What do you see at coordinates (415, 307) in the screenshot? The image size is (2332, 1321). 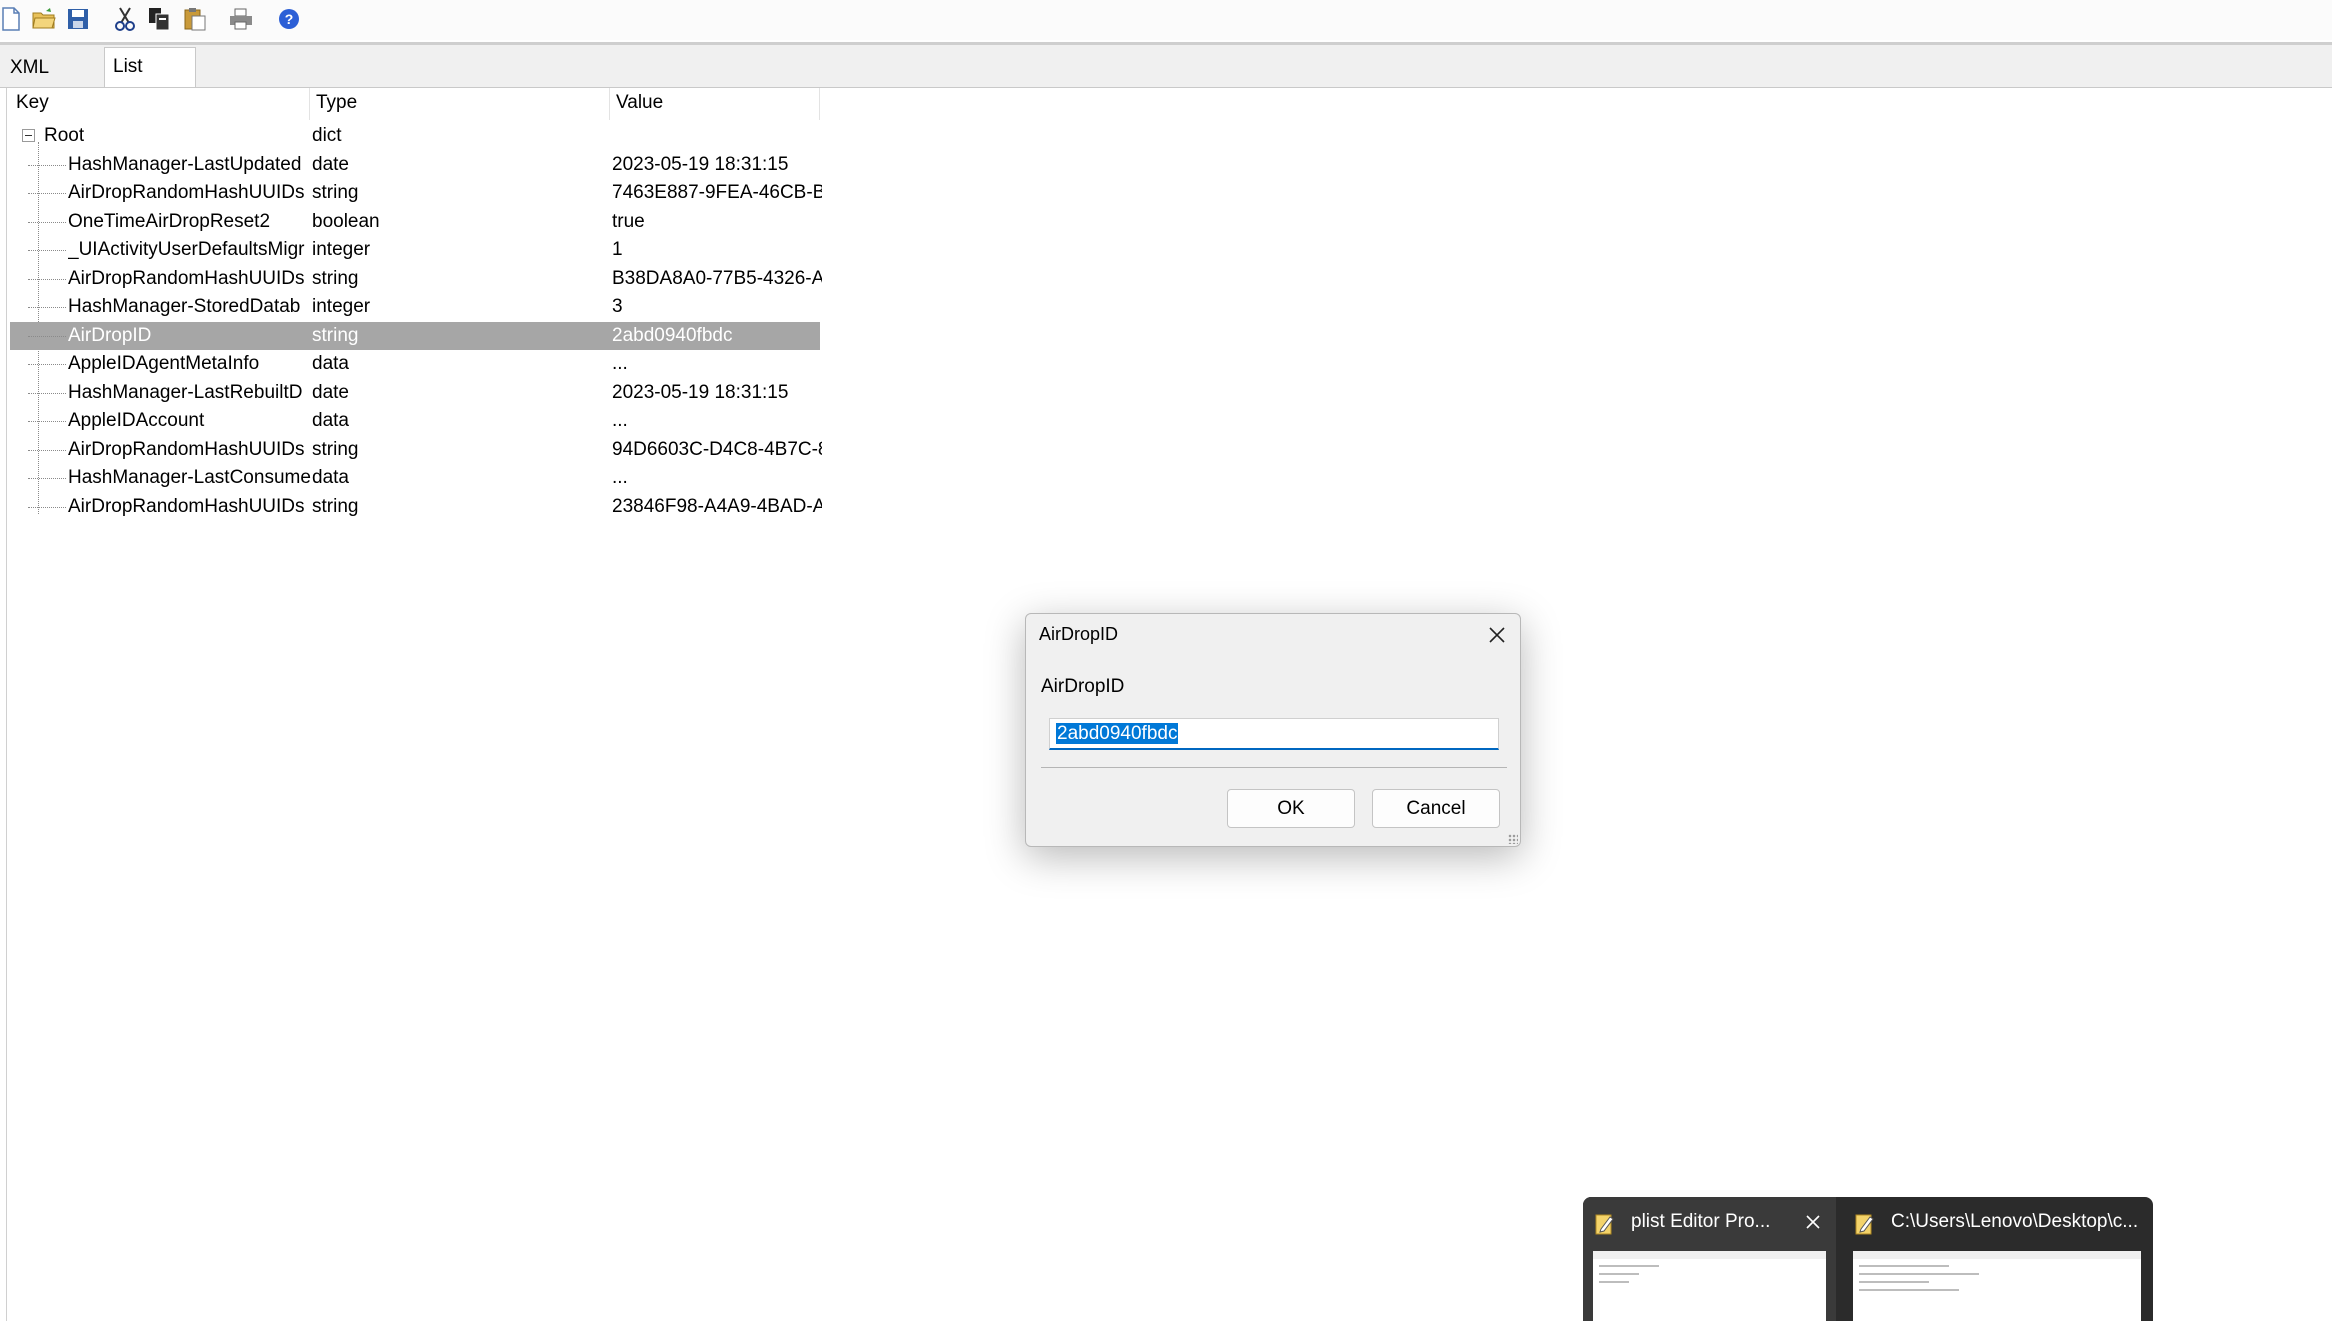 I see `tree-row: HashManager-StoredDatab integer 3` at bounding box center [415, 307].